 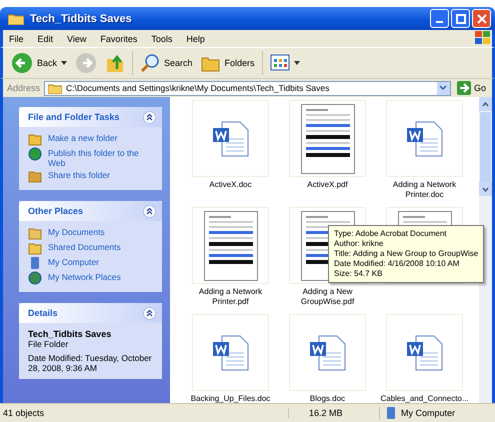 I want to click on maximize-icon, so click(x=461, y=19).